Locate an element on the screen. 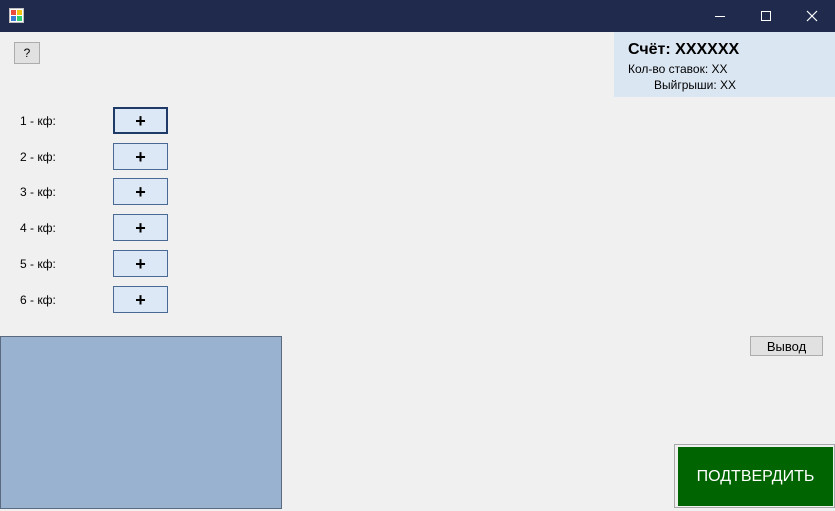 The height and width of the screenshot is (511, 835). close-button is located at coordinates (812, 16).